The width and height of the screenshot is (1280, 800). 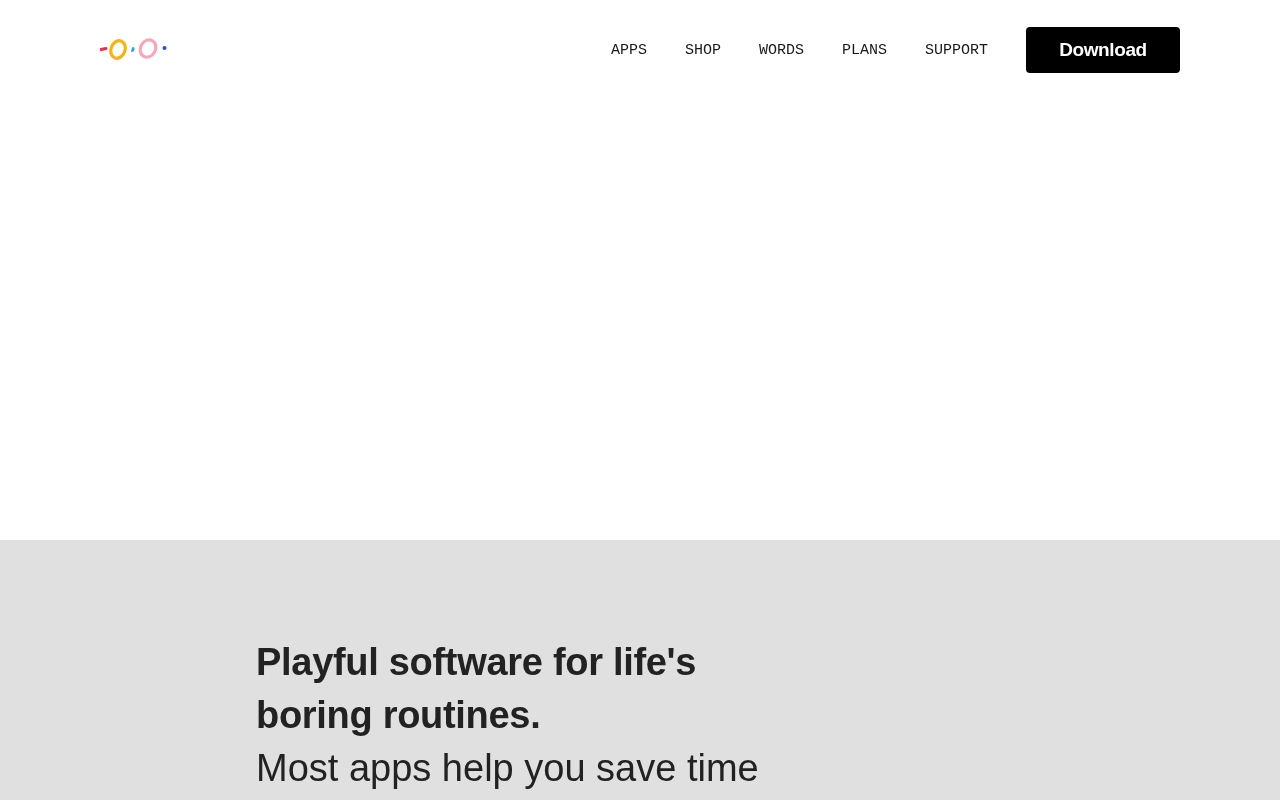 I want to click on nav-link: PLANS, so click(x=864, y=50).